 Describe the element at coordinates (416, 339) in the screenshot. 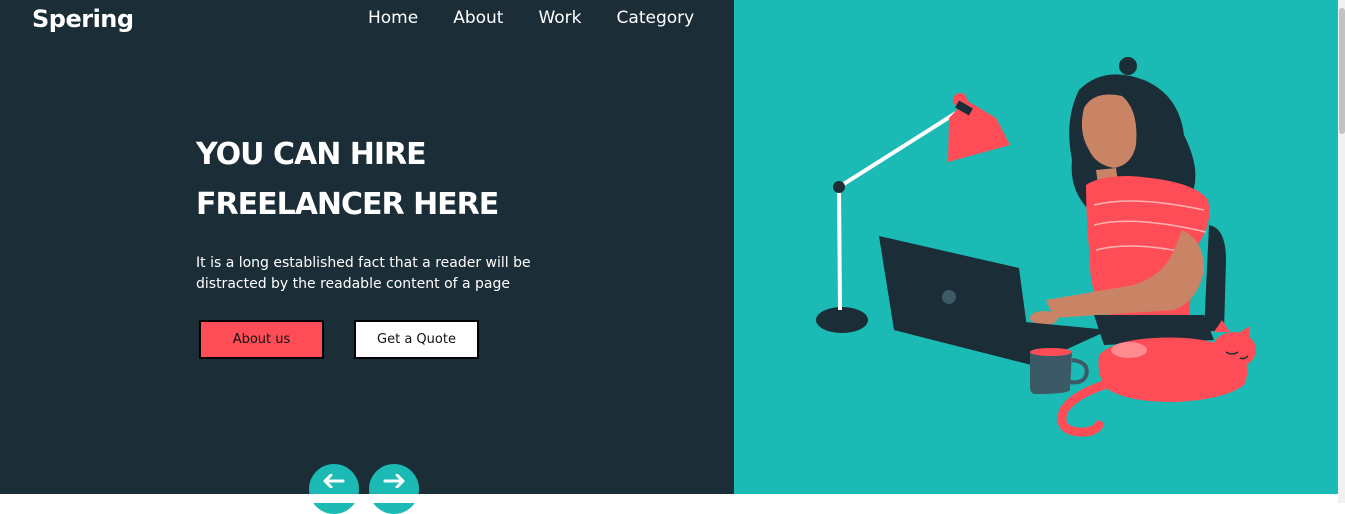

I see `get-a-quote-button: Get a Quote` at that location.